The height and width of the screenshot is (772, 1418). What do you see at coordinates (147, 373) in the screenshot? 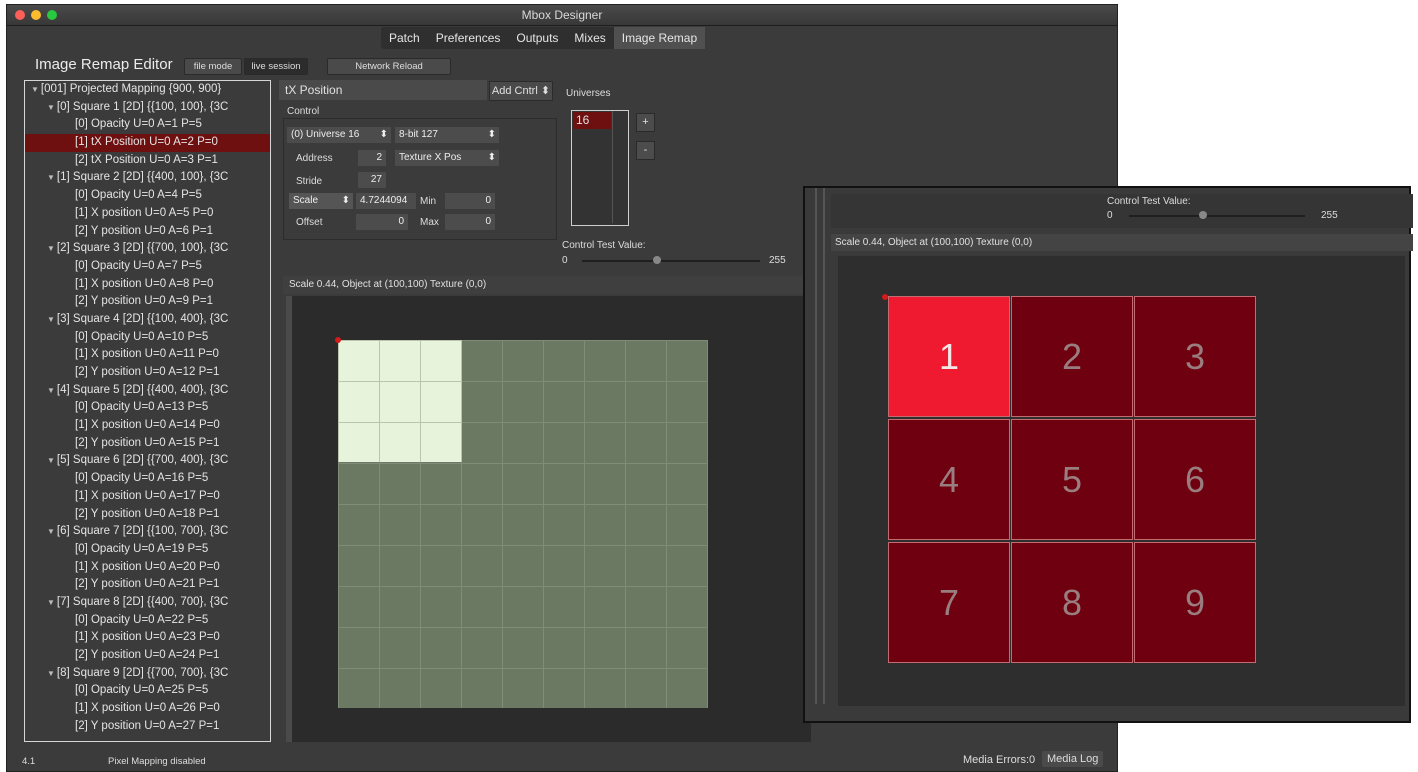
I see `tree-control-row: [2] Y position U=0 A=12 P=1` at bounding box center [147, 373].